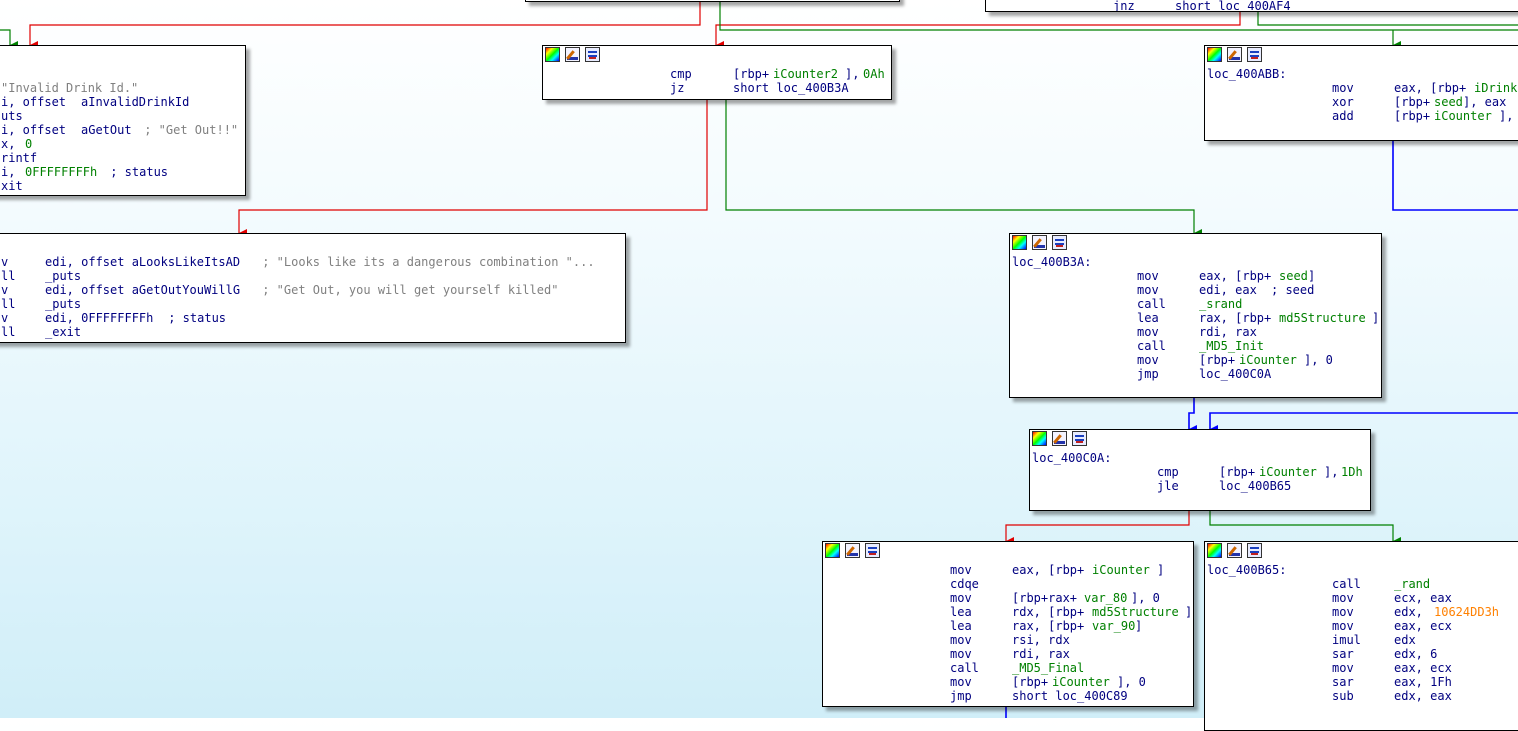 This screenshot has height=731, width=1518. I want to click on asm-line: lea rax, [rbp+ md5Structure], so click(1258, 318).